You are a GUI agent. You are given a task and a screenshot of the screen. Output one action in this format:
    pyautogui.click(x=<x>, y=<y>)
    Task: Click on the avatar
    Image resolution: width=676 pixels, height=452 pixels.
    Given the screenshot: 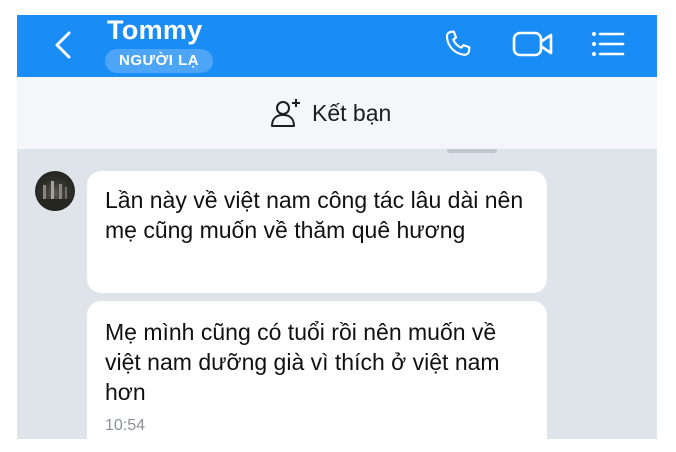 What is the action you would take?
    pyautogui.click(x=55, y=191)
    